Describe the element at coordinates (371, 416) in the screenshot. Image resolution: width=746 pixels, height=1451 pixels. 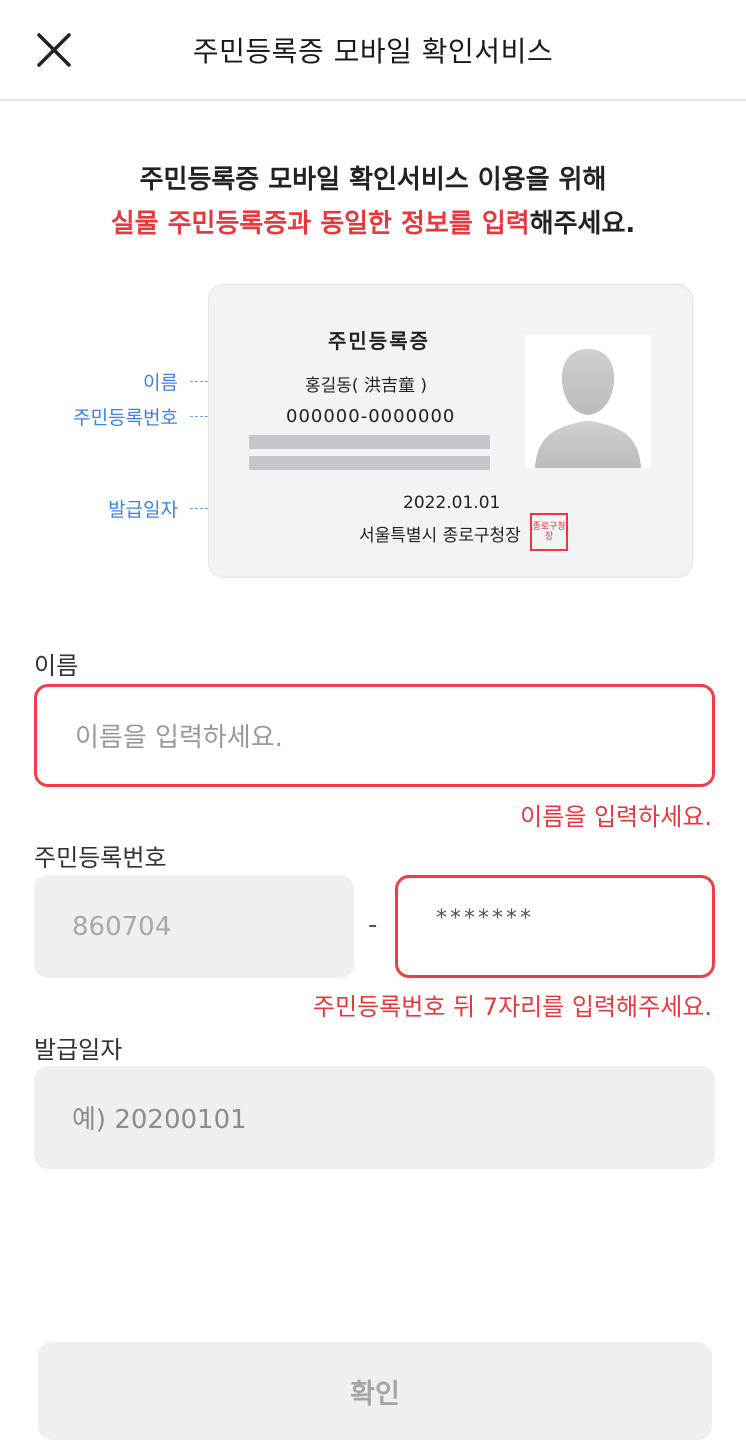
I see `card-rrn: 000000-0000000` at that location.